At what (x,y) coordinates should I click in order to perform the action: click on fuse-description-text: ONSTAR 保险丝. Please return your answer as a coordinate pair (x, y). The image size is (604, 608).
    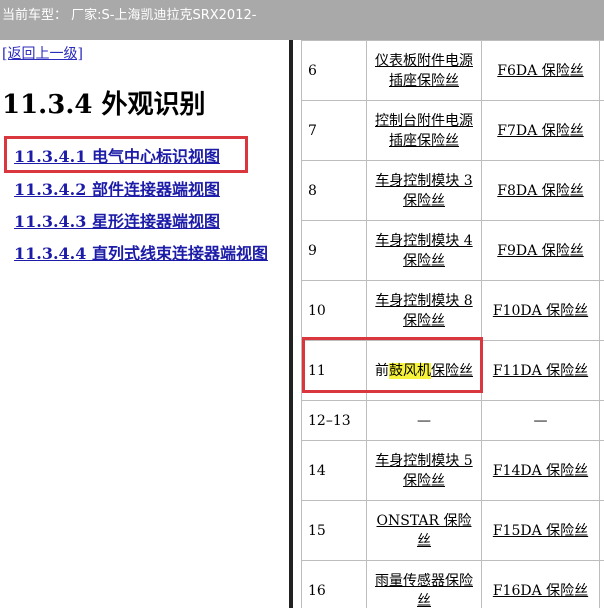
    Looking at the image, I should click on (424, 530).